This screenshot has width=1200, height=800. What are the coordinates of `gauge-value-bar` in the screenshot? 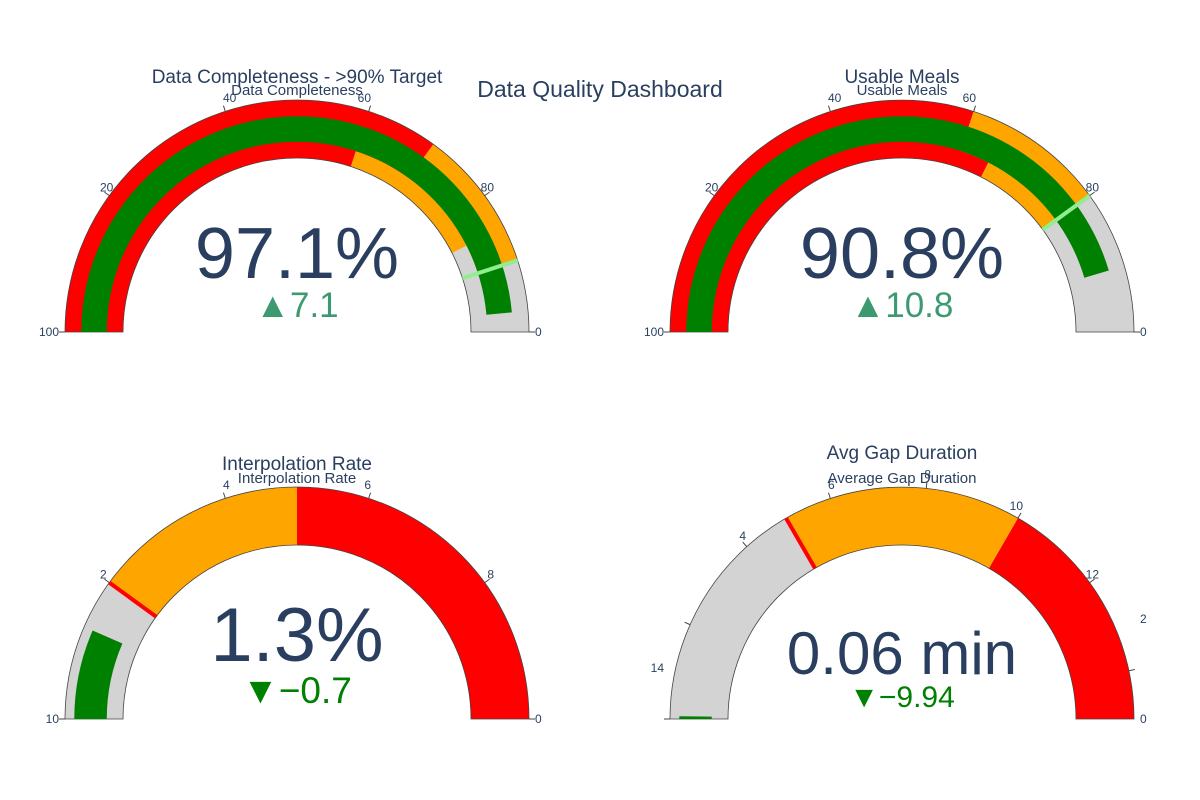 It's located at (695, 717).